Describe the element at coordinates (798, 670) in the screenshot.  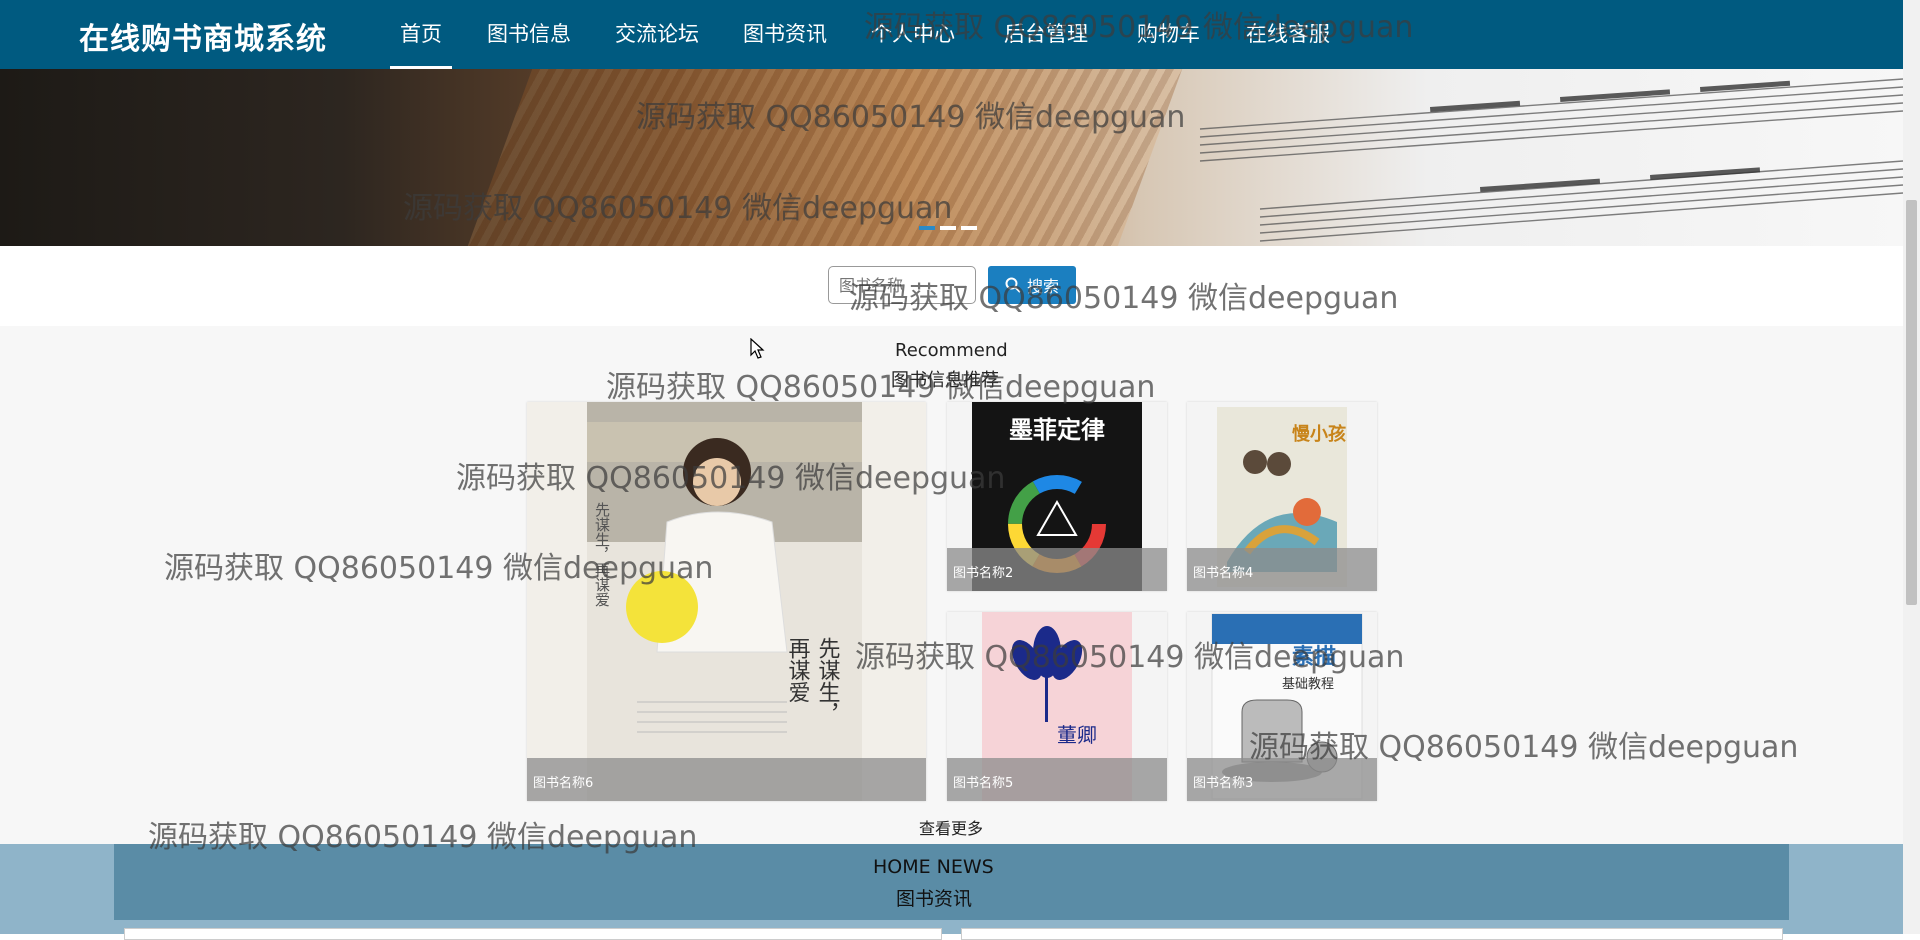
I see `svg-text: 再谋爱` at that location.